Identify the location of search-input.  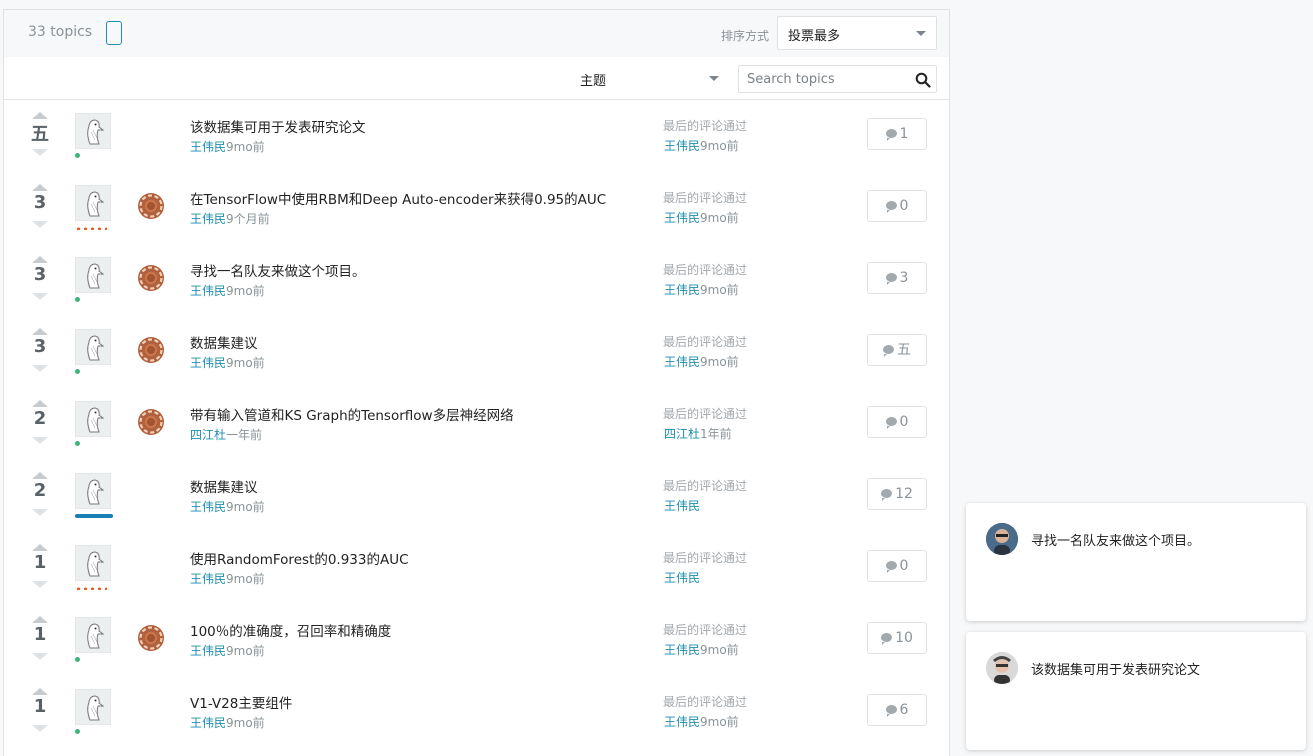
(828, 79).